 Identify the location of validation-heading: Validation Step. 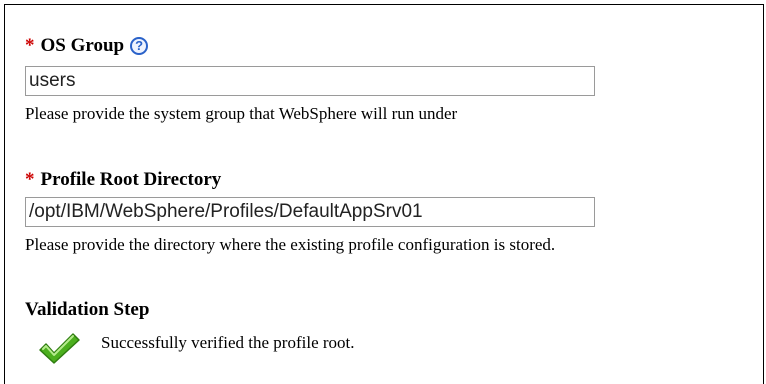
(87, 309).